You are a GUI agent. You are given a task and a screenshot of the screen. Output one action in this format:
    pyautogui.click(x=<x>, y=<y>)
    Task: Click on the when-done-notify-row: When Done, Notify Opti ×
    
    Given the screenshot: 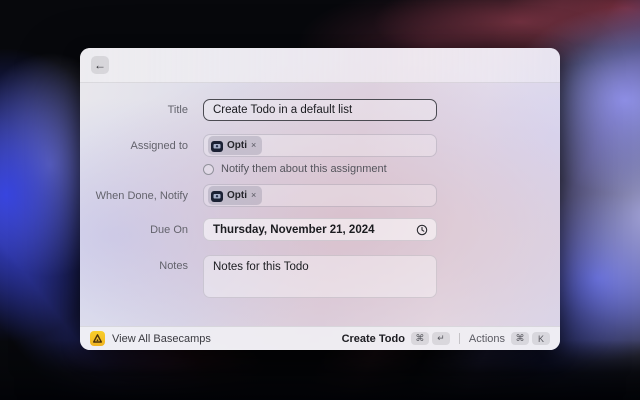 What is the action you would take?
    pyautogui.click(x=320, y=195)
    